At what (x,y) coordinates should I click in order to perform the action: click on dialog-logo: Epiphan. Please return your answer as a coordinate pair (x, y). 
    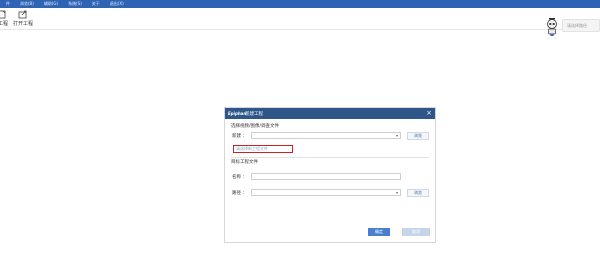
    Looking at the image, I should click on (237, 113).